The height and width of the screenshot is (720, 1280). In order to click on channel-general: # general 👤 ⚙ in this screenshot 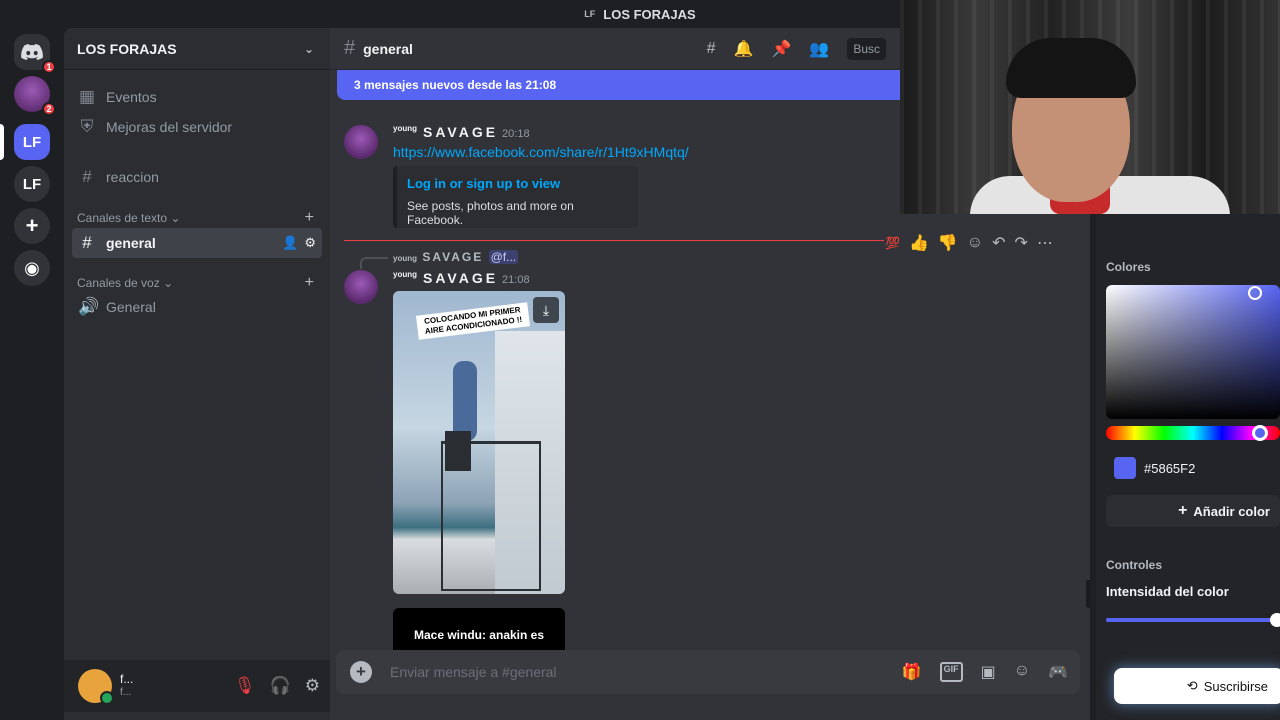, I will do `click(197, 243)`.